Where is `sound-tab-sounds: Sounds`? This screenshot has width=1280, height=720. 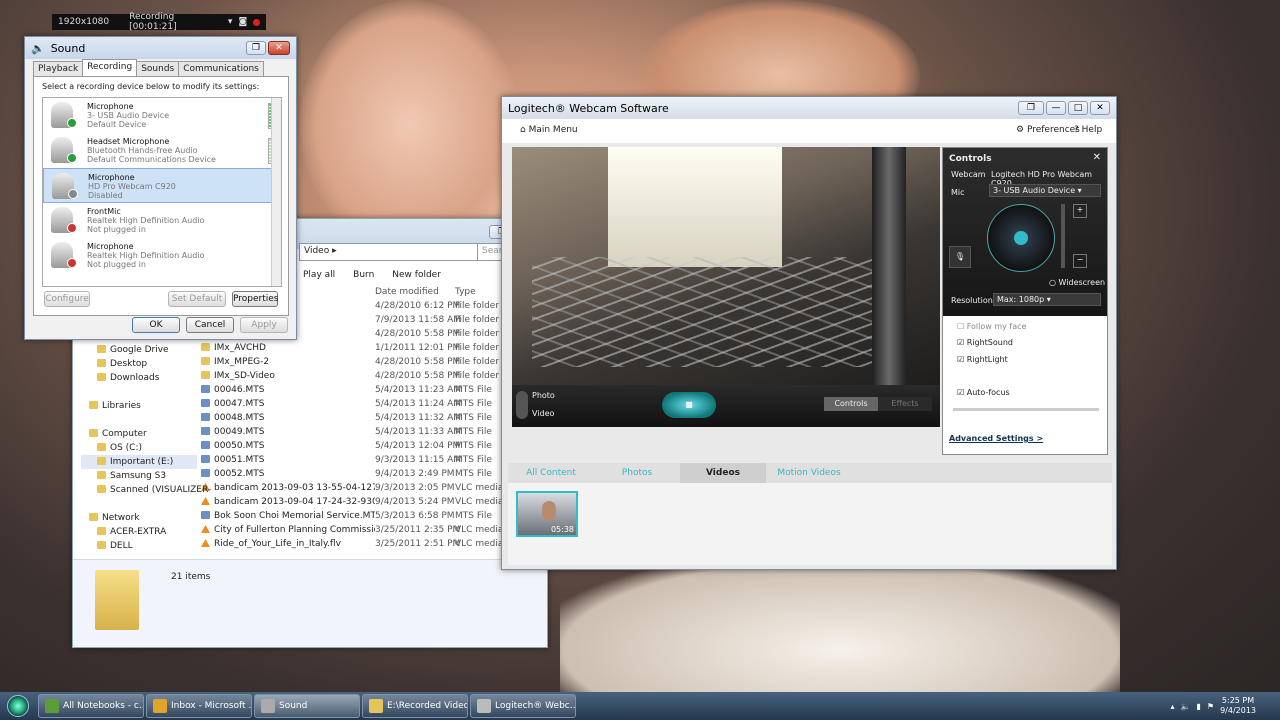
sound-tab-sounds: Sounds is located at coordinates (158, 68).